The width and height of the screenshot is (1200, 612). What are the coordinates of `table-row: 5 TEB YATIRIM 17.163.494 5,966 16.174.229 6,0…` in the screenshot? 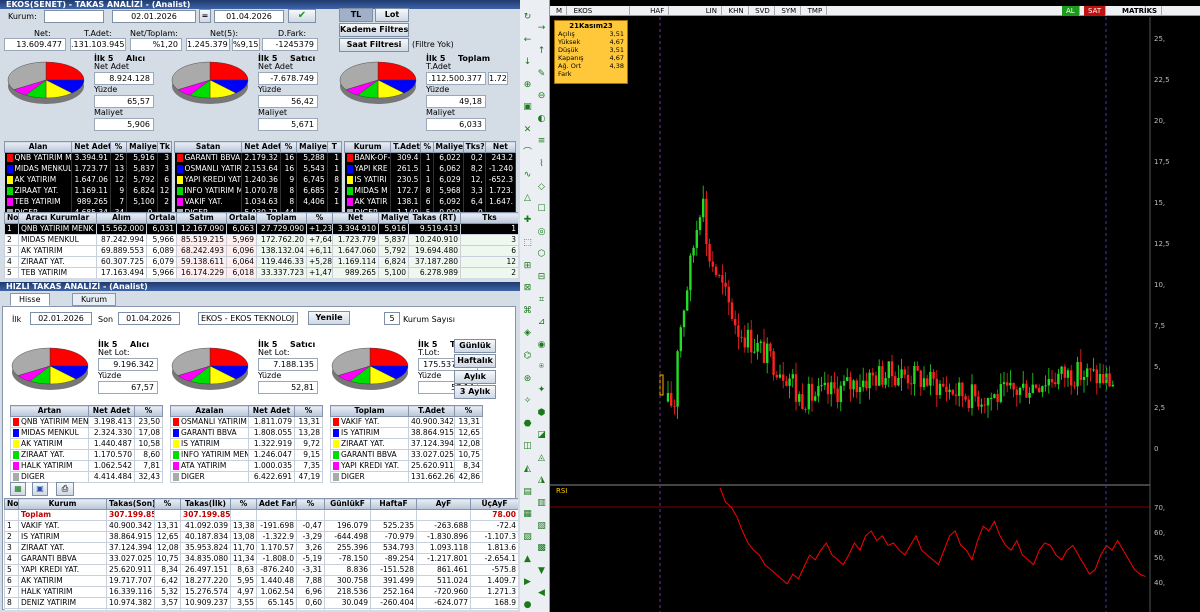 It's located at (261, 272).